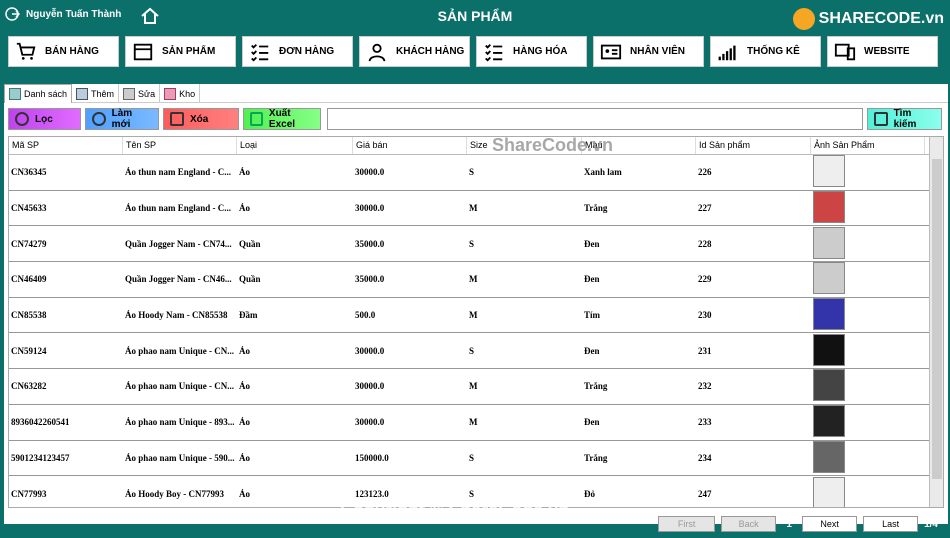 This screenshot has height=538, width=950. Describe the element at coordinates (82, 93) in the screenshot. I see `add-icon` at that location.